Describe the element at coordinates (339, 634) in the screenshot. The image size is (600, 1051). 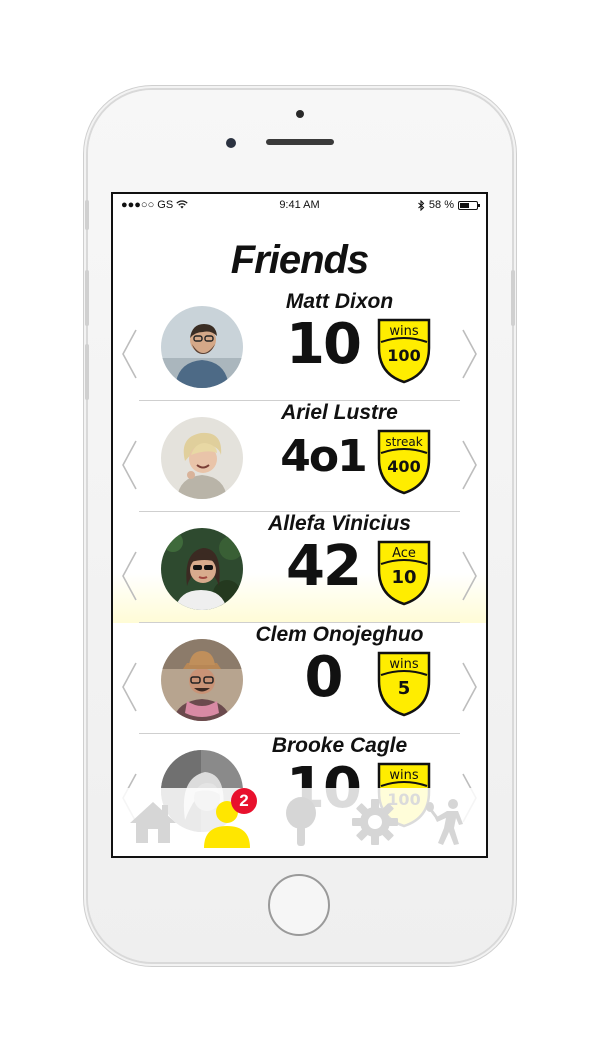
I see `friend-name: Clem Onojeghuo` at that location.